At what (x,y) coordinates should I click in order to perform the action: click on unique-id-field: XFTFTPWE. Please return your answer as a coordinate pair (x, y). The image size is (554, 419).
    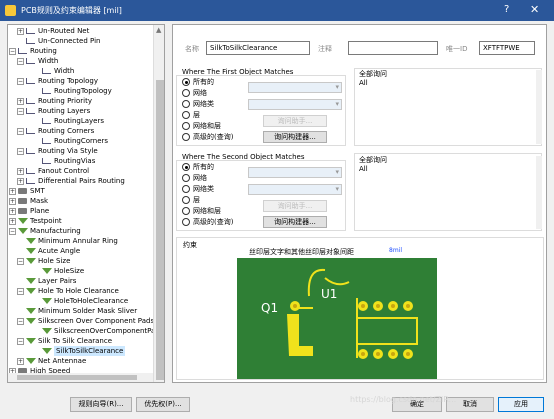
    Looking at the image, I should click on (507, 48).